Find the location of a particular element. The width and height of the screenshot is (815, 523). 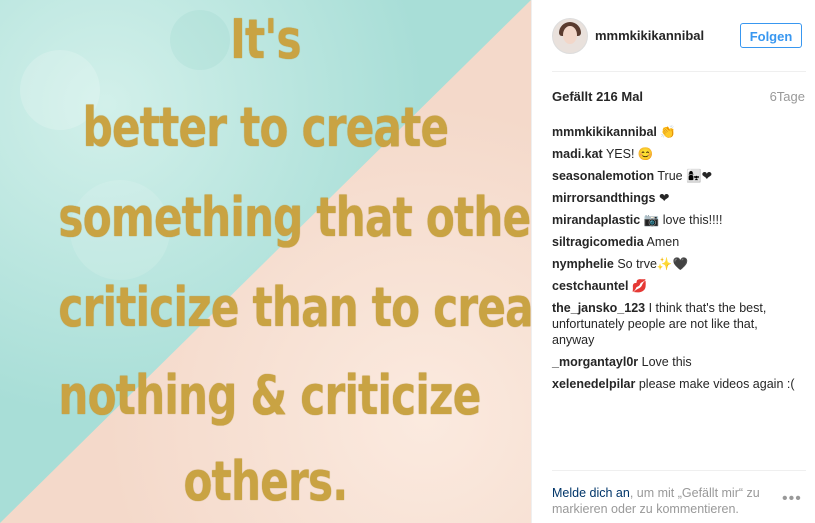

comment-text: So trve✨🖤 is located at coordinates (653, 264).